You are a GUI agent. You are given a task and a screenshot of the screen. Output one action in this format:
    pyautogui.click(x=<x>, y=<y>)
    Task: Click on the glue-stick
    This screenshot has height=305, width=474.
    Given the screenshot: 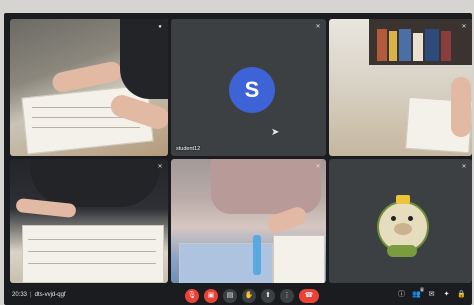 What is the action you would take?
    pyautogui.click(x=257, y=255)
    